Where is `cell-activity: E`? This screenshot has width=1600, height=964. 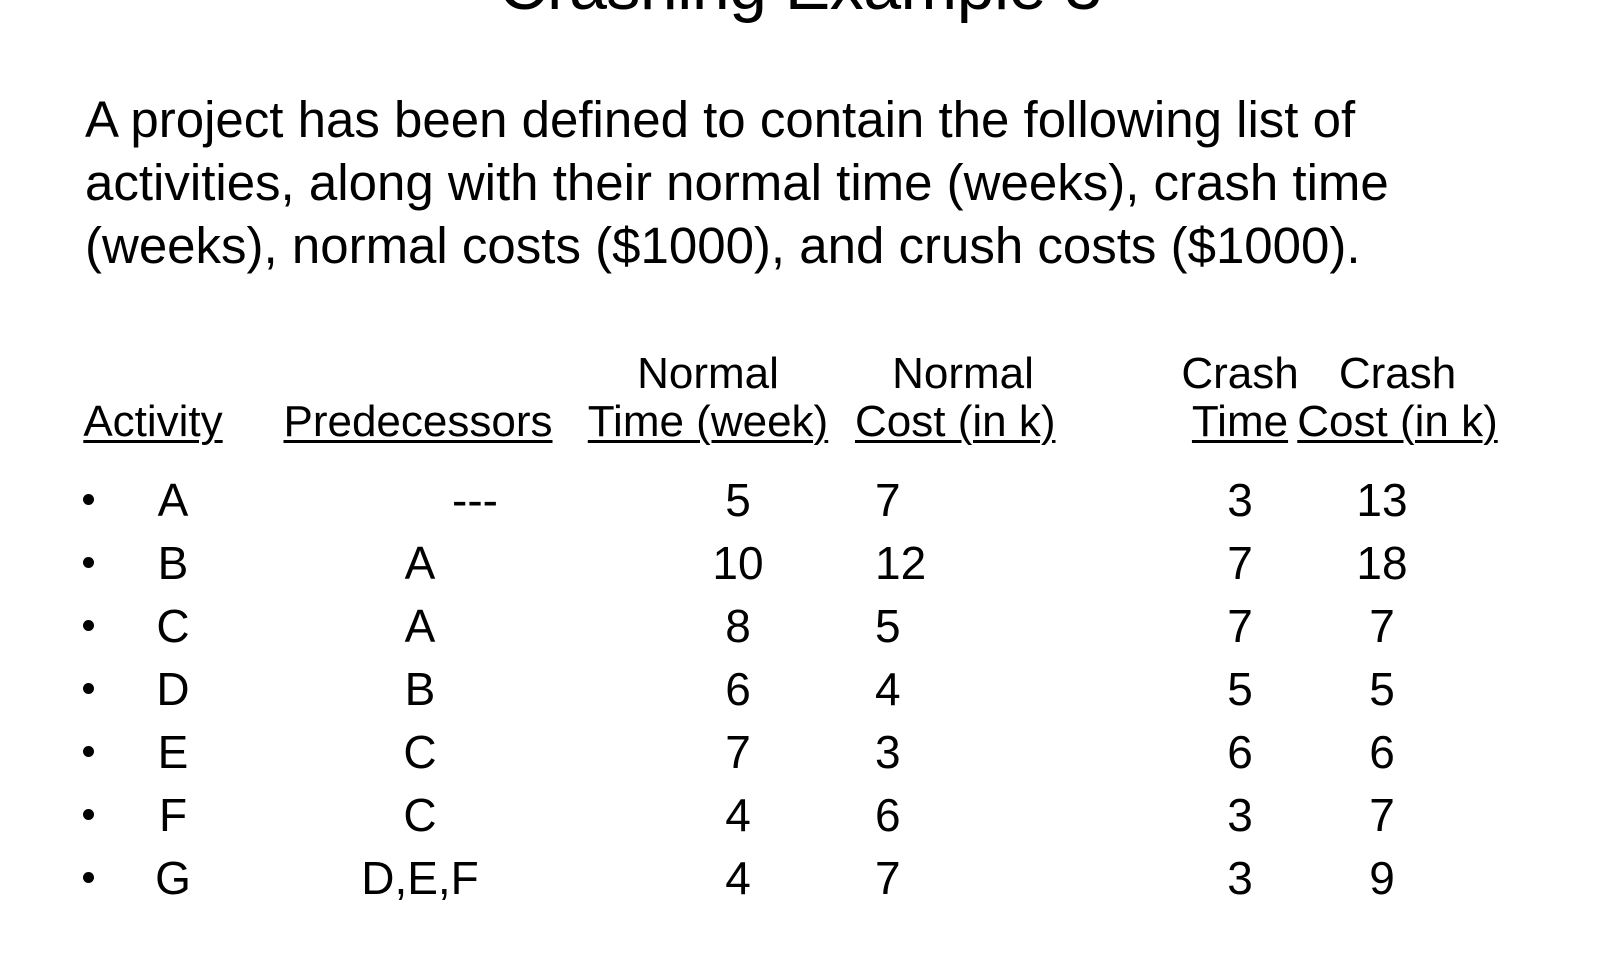
cell-activity: E is located at coordinates (173, 752).